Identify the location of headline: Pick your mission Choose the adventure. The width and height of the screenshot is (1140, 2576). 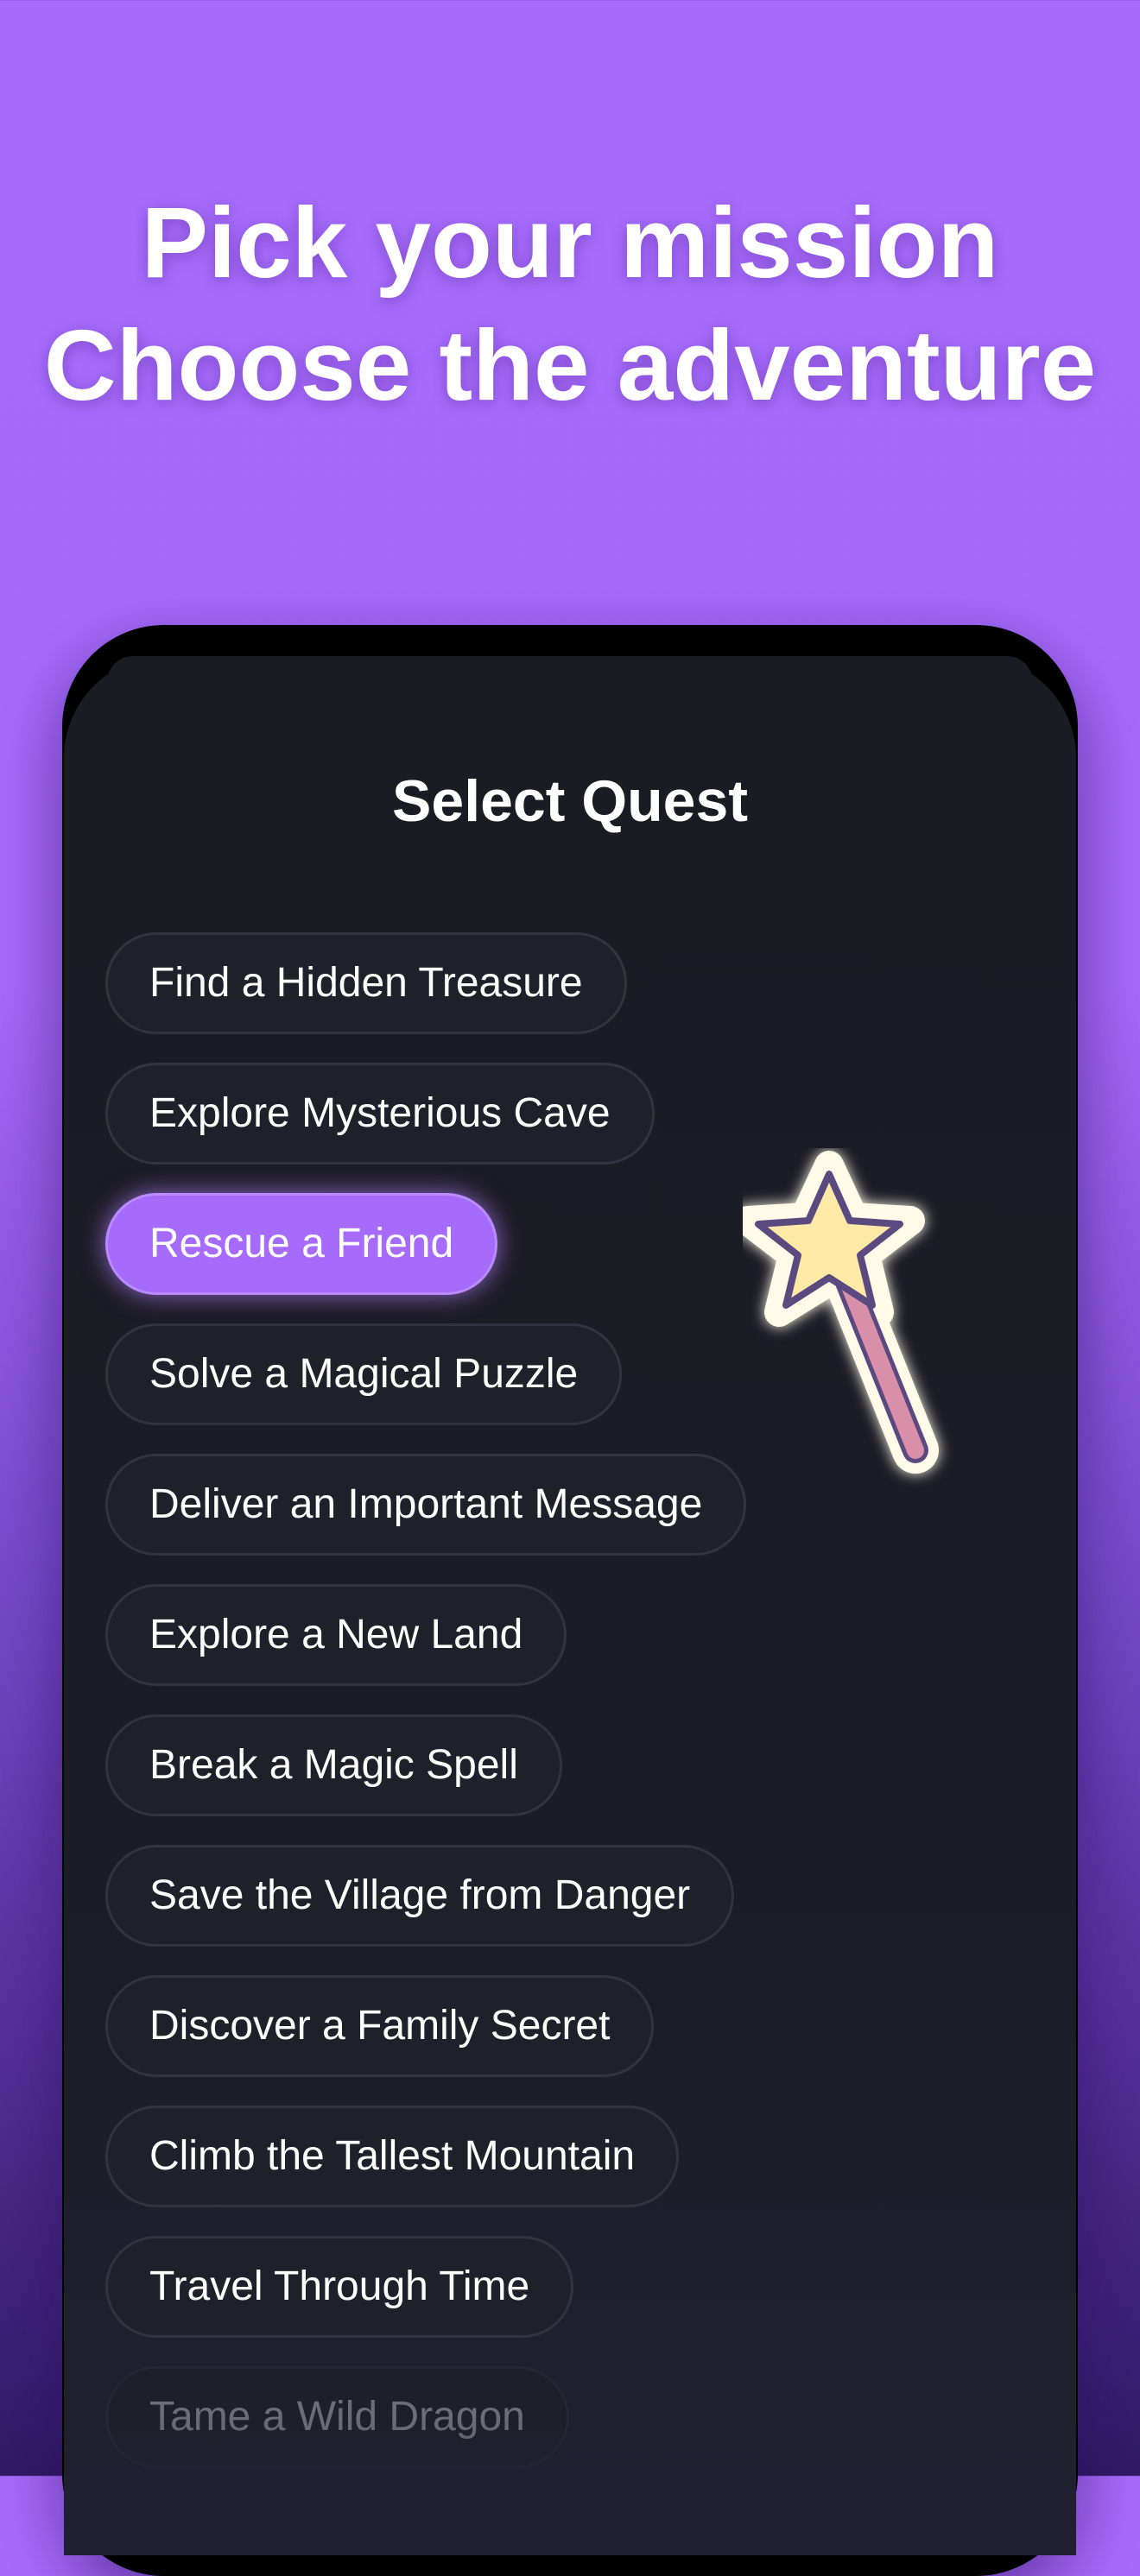
(570, 303).